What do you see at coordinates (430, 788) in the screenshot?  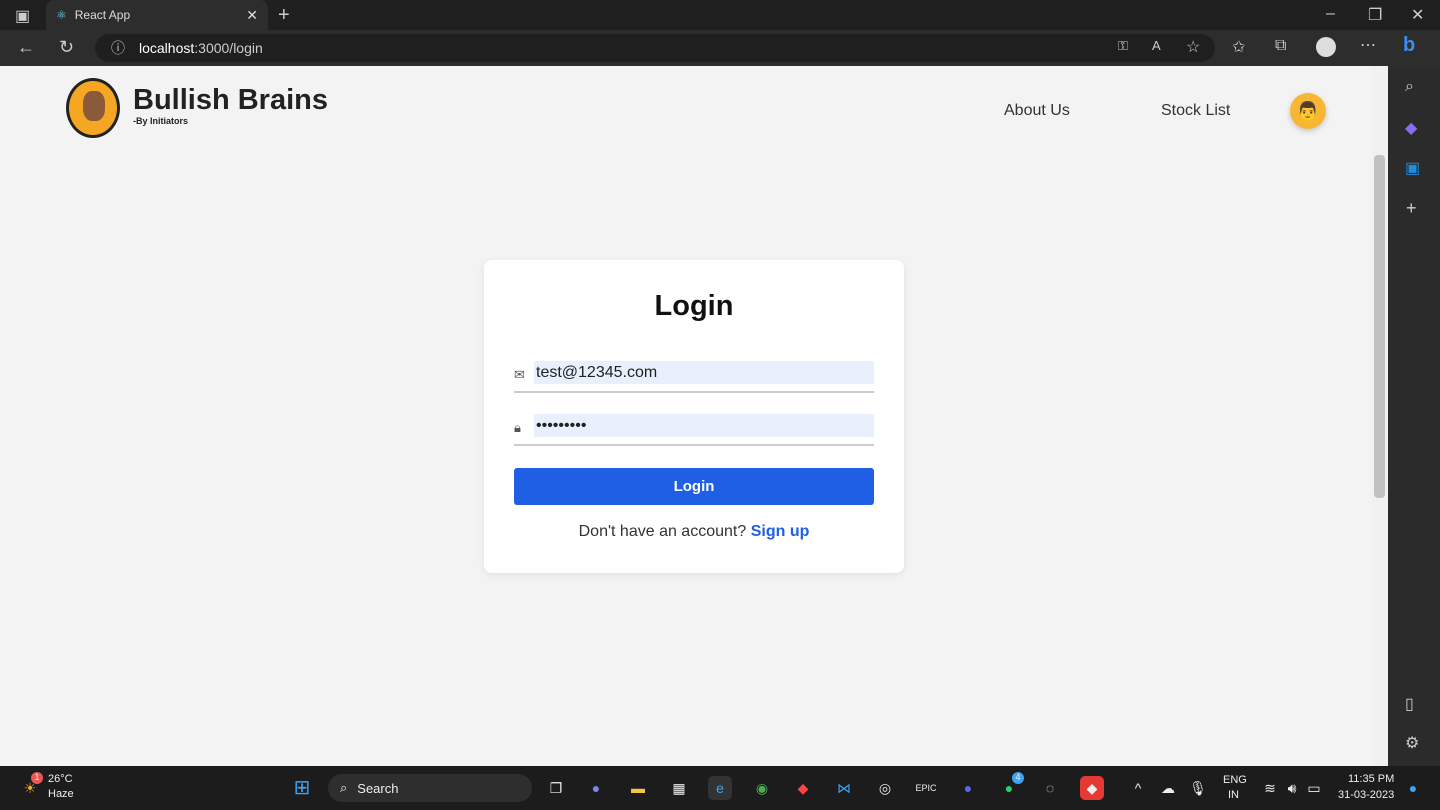 I see `taskbar-search: ⌕ Search` at bounding box center [430, 788].